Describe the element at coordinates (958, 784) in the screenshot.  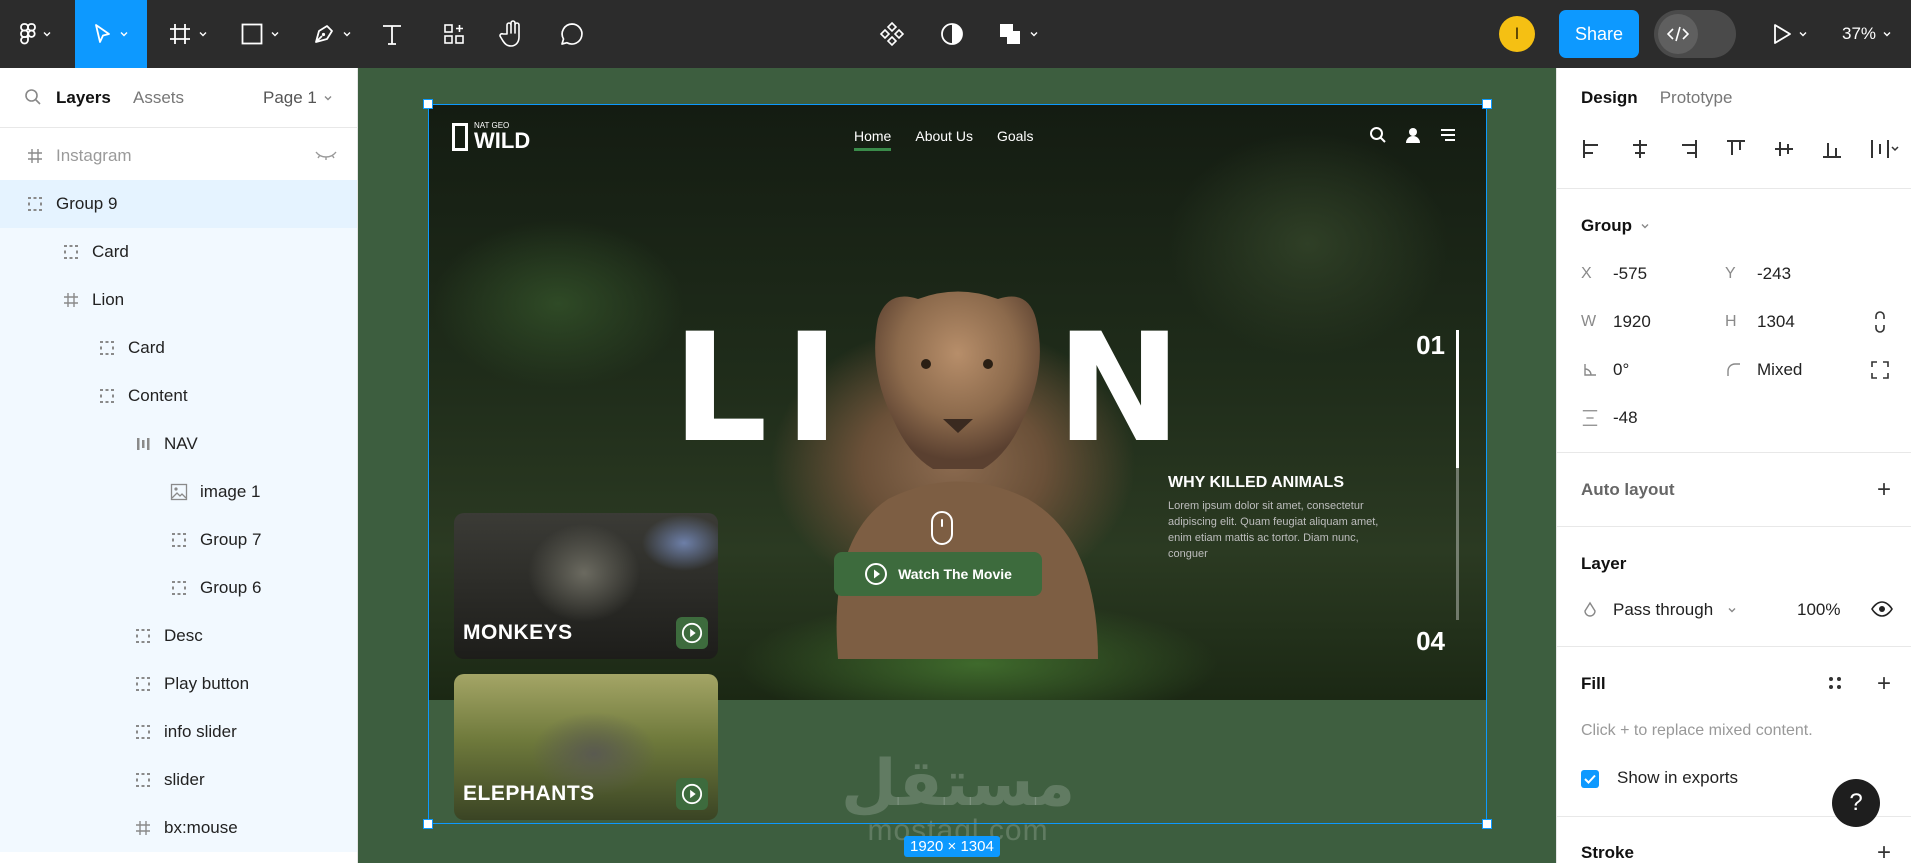
I see `watermark-arabic: مستقل` at that location.